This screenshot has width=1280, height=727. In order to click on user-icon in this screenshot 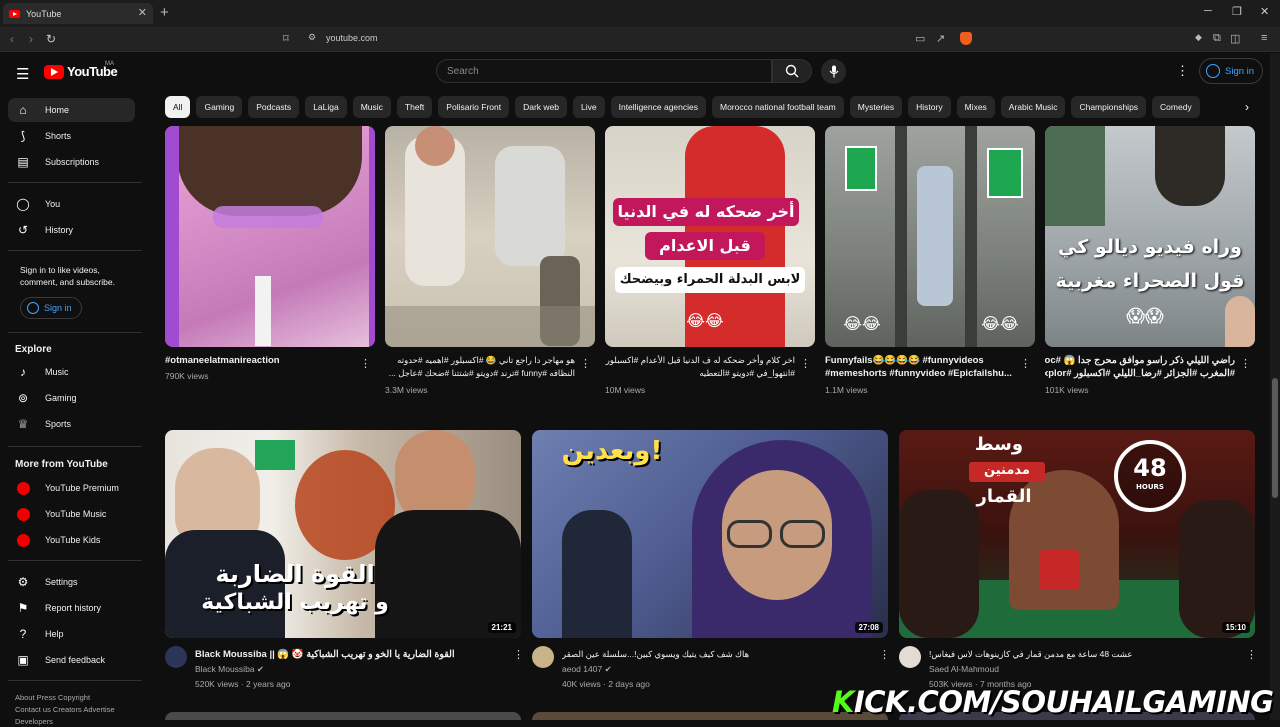, I will do `click(33, 308)`.